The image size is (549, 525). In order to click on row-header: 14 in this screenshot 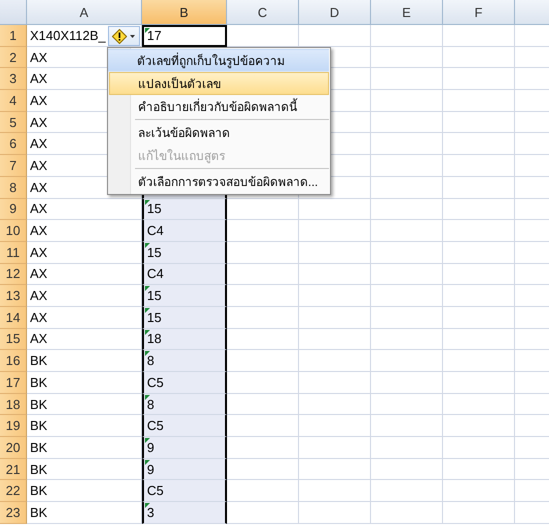, I will do `click(13, 317)`.